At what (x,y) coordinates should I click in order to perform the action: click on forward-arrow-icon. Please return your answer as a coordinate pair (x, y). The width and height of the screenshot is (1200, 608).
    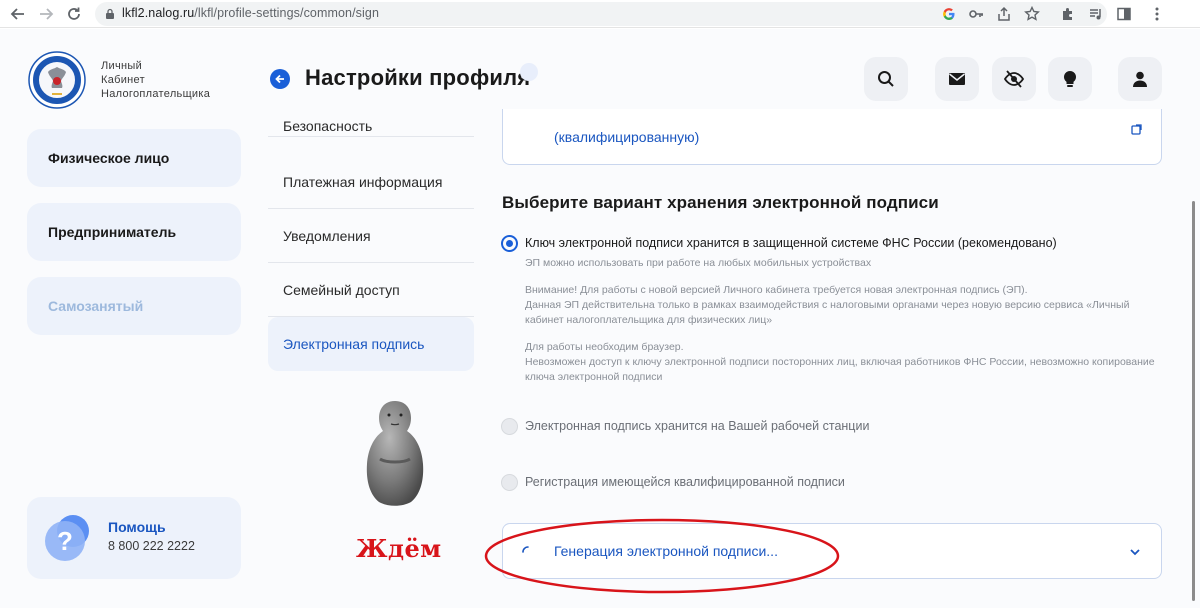
    Looking at the image, I should click on (46, 14).